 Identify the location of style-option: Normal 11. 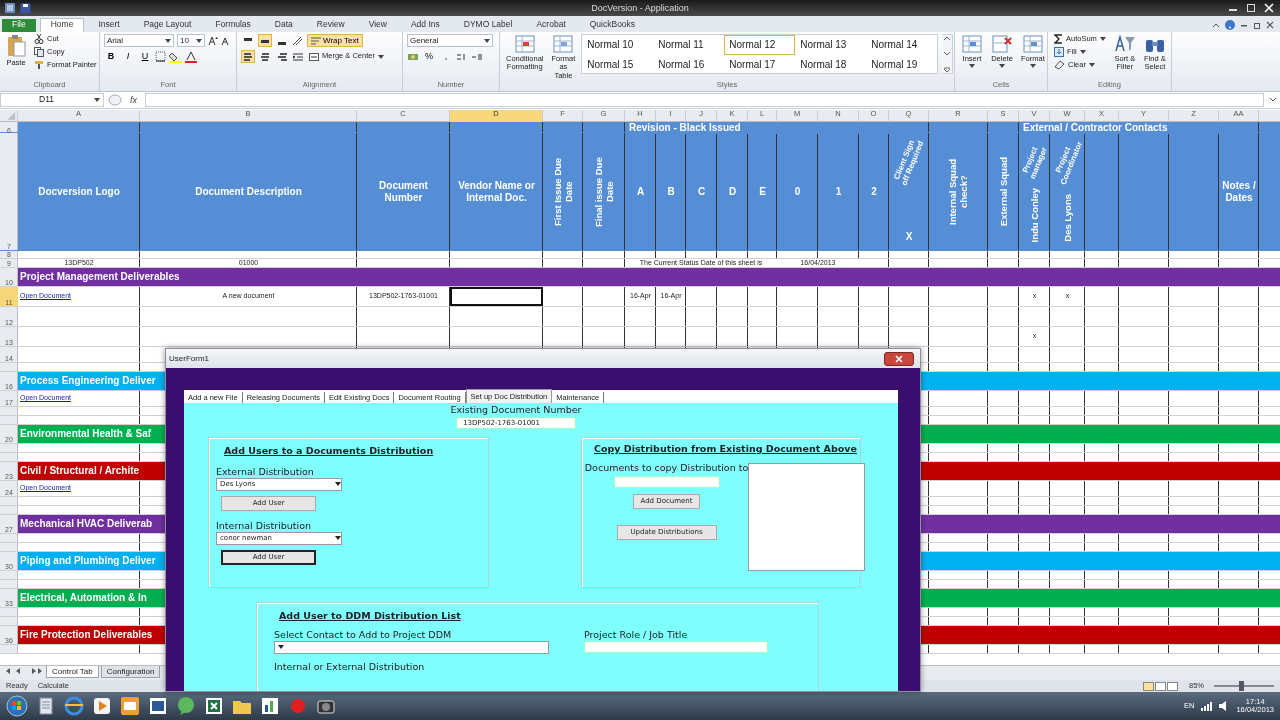
(689, 45).